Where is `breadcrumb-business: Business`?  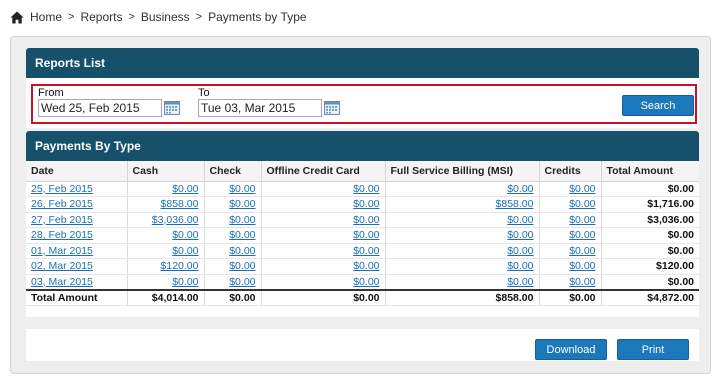 breadcrumb-business: Business is located at coordinates (165, 17).